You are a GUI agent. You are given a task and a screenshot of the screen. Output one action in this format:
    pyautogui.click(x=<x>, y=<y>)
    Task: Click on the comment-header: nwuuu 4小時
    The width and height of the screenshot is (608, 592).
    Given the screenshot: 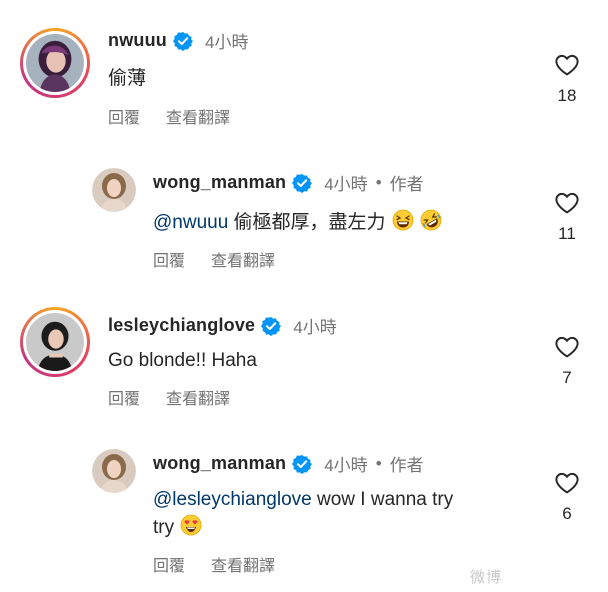 What is the action you would take?
    pyautogui.click(x=178, y=40)
    